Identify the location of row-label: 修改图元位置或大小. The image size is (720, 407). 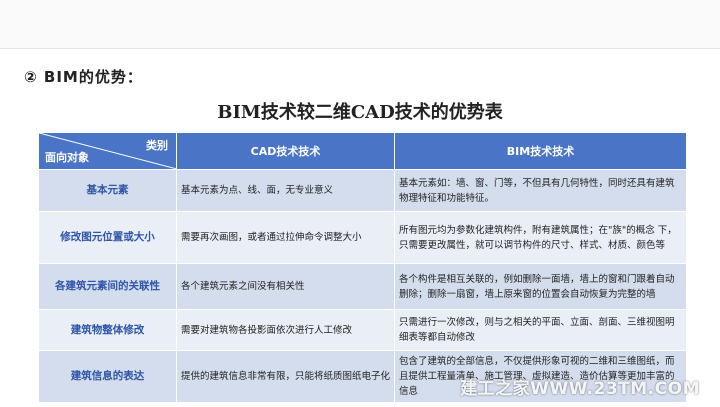
(107, 237).